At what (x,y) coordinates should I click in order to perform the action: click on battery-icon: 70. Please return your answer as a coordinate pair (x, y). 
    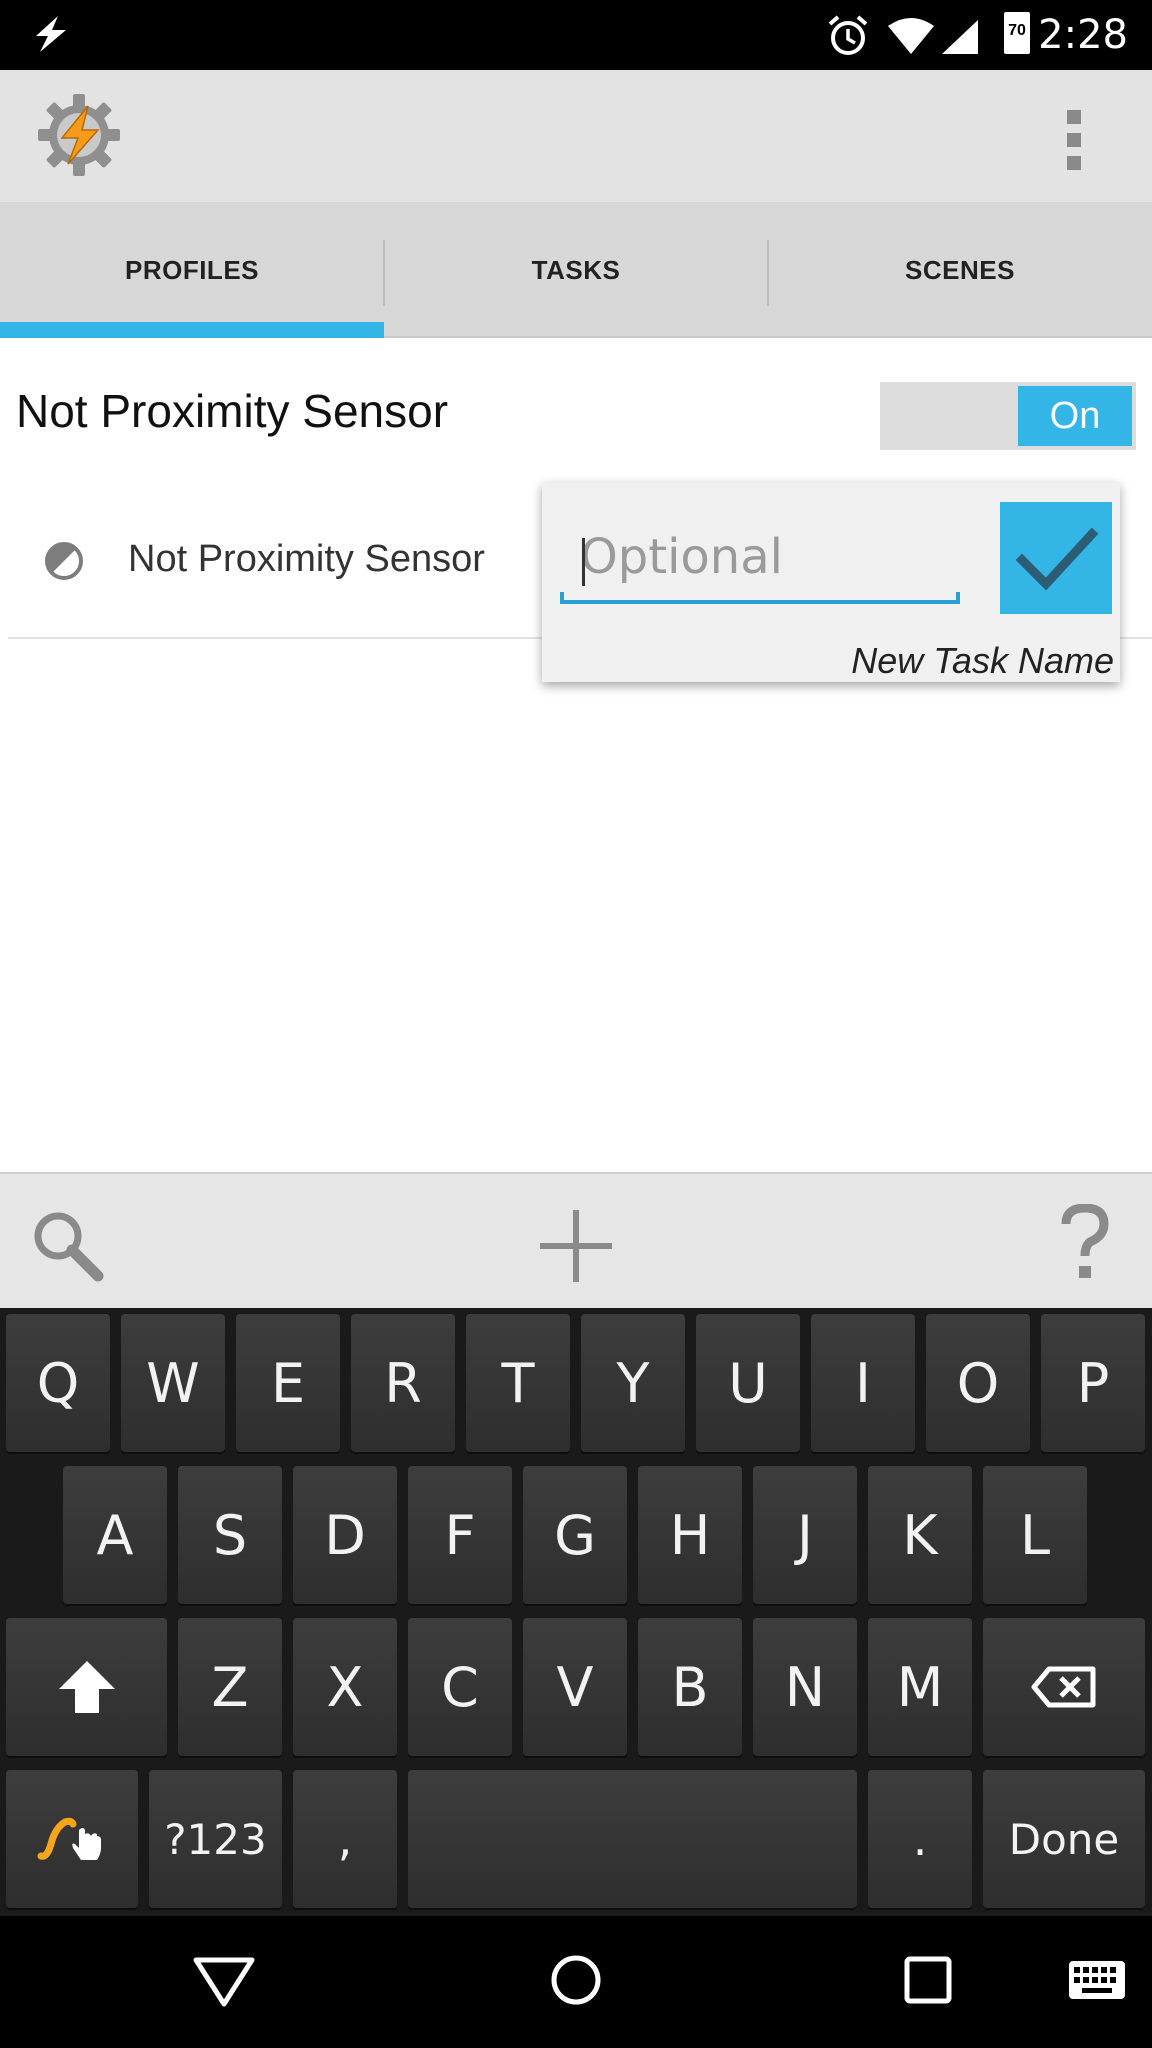
    Looking at the image, I should click on (1017, 33).